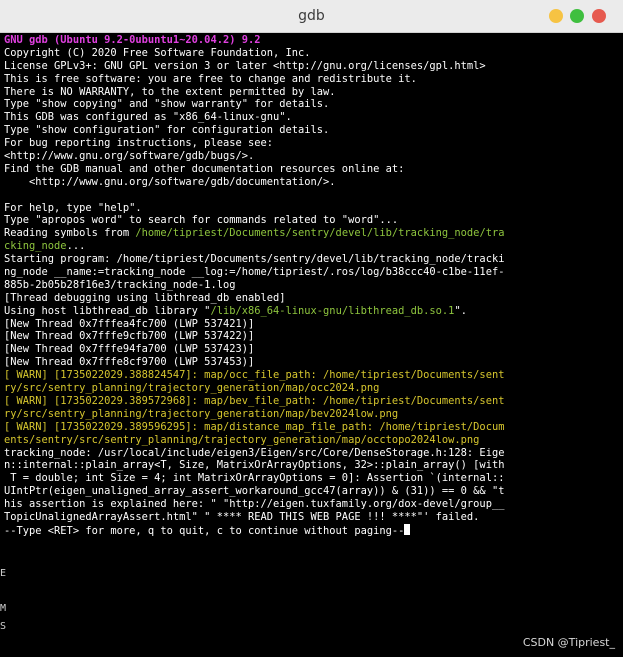  I want to click on side-fragment: E, so click(3, 573).